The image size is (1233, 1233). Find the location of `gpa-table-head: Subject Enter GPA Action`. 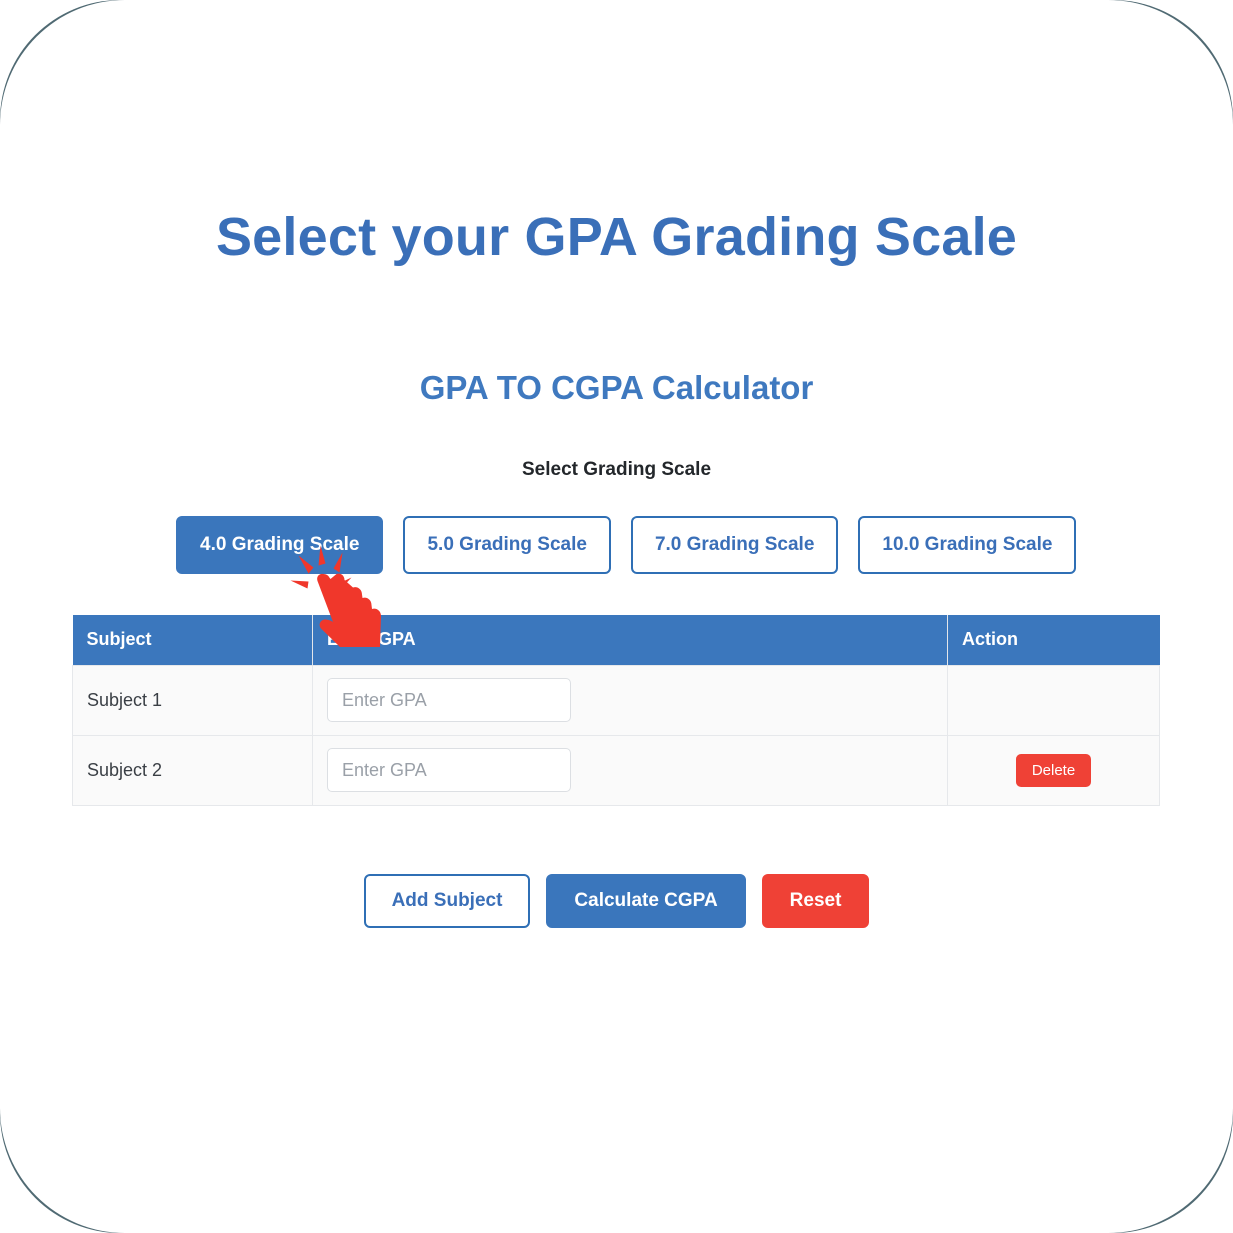

gpa-table-head: Subject Enter GPA Action is located at coordinates (616, 640).